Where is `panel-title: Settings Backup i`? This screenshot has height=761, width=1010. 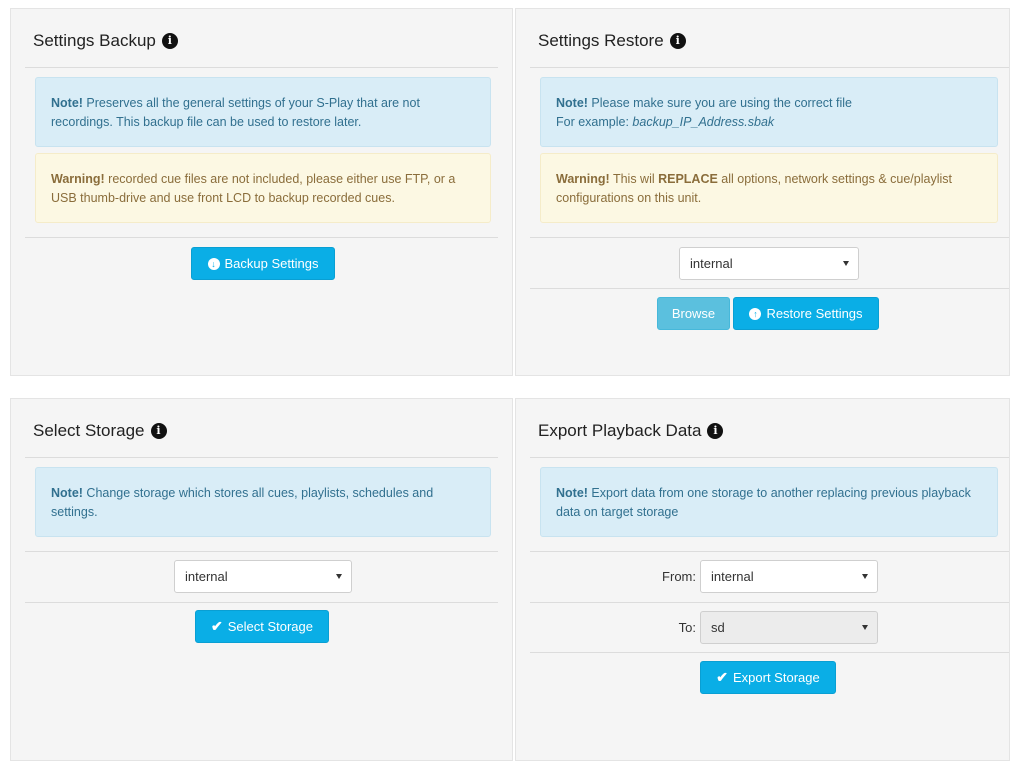 panel-title: Settings Backup i is located at coordinates (105, 41).